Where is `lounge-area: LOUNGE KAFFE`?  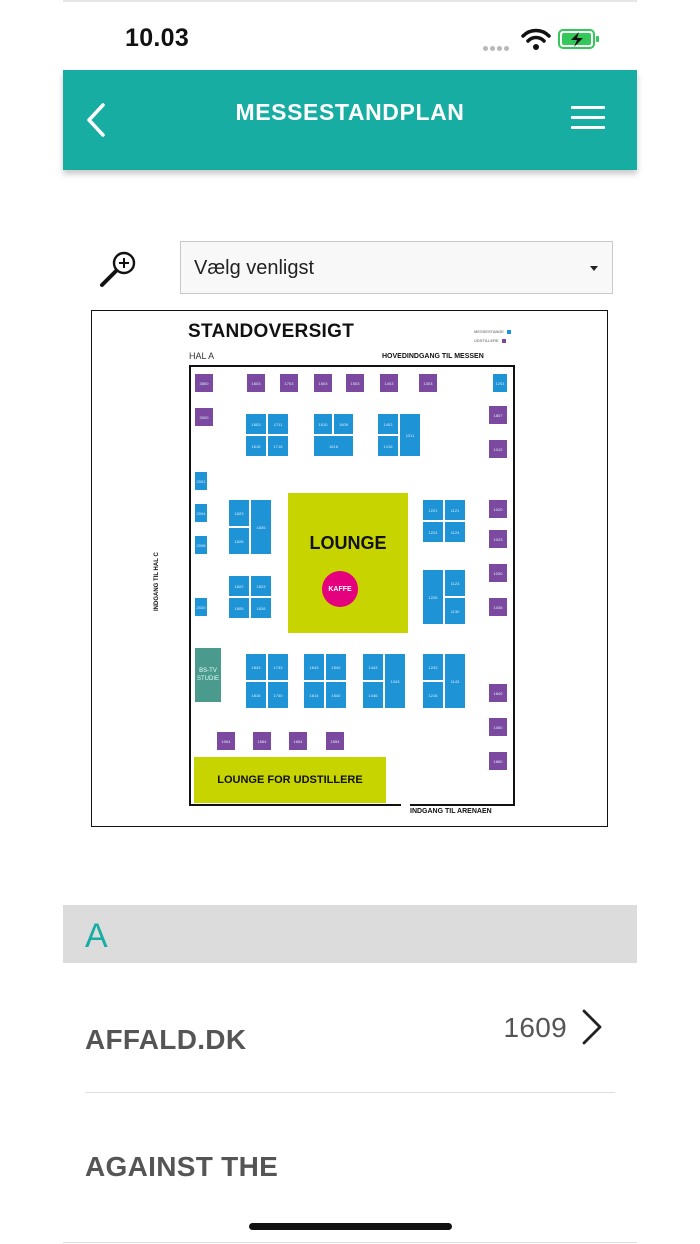 lounge-area: LOUNGE KAFFE is located at coordinates (348, 563).